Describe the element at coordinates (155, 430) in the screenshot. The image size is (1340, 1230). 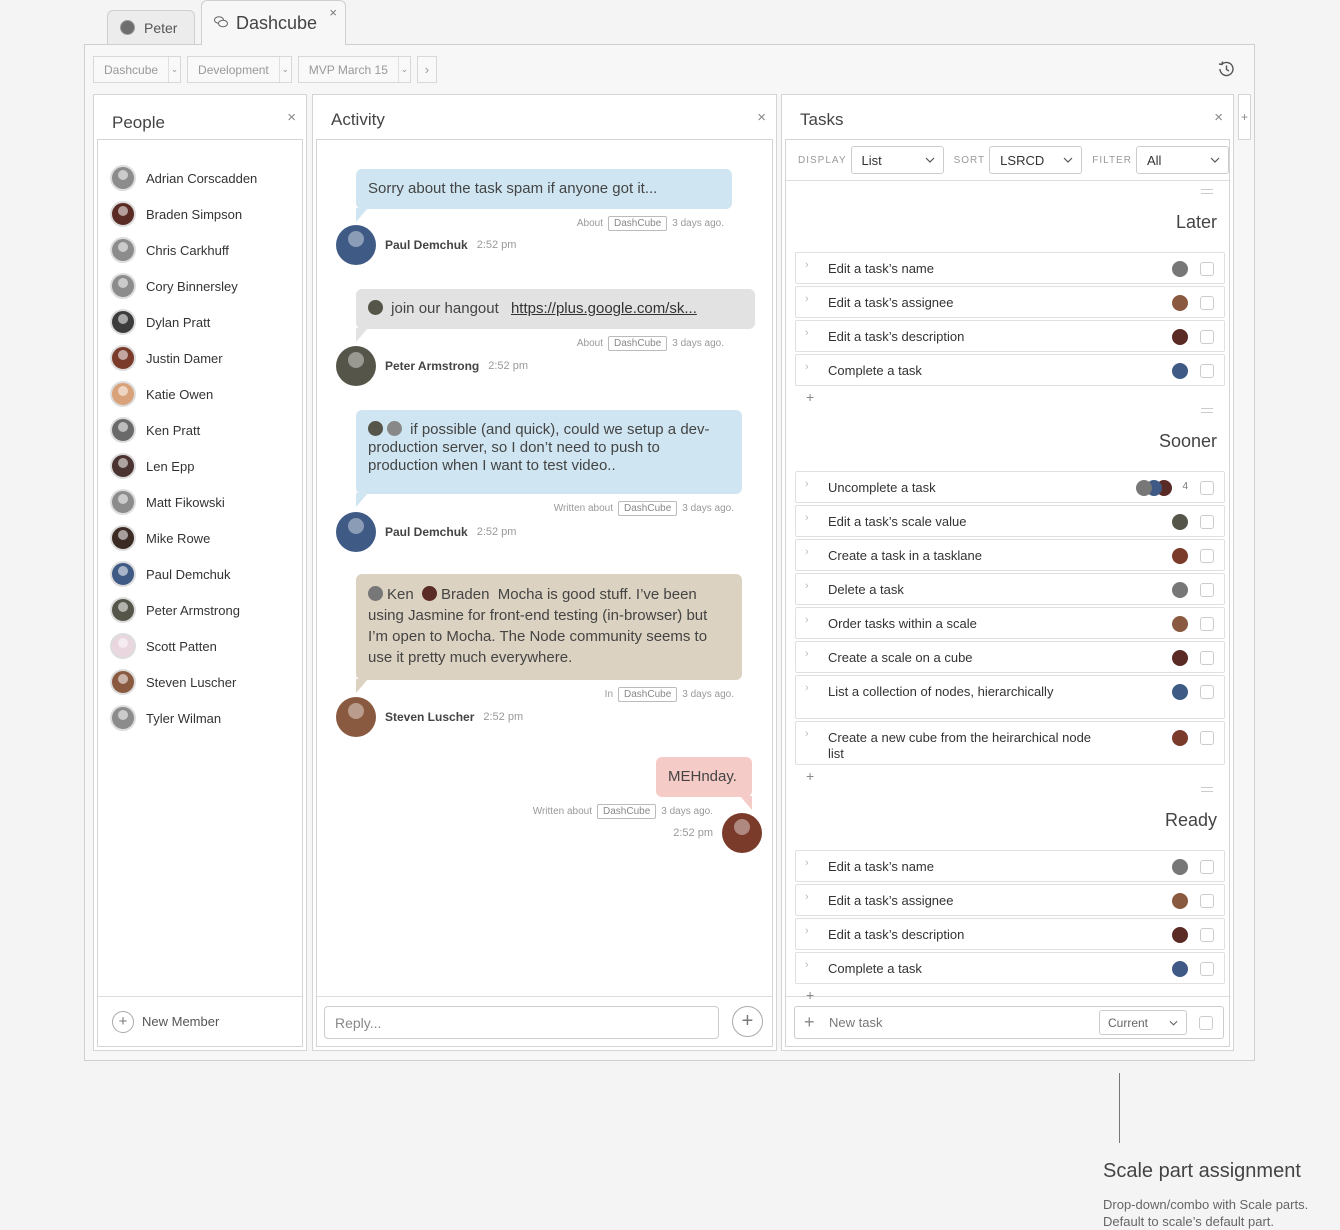
I see `list-item: Ken Pratt` at that location.